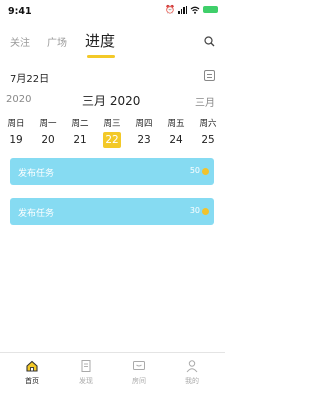  Describe the element at coordinates (192, 366) in the screenshot. I see `person-icon` at that location.